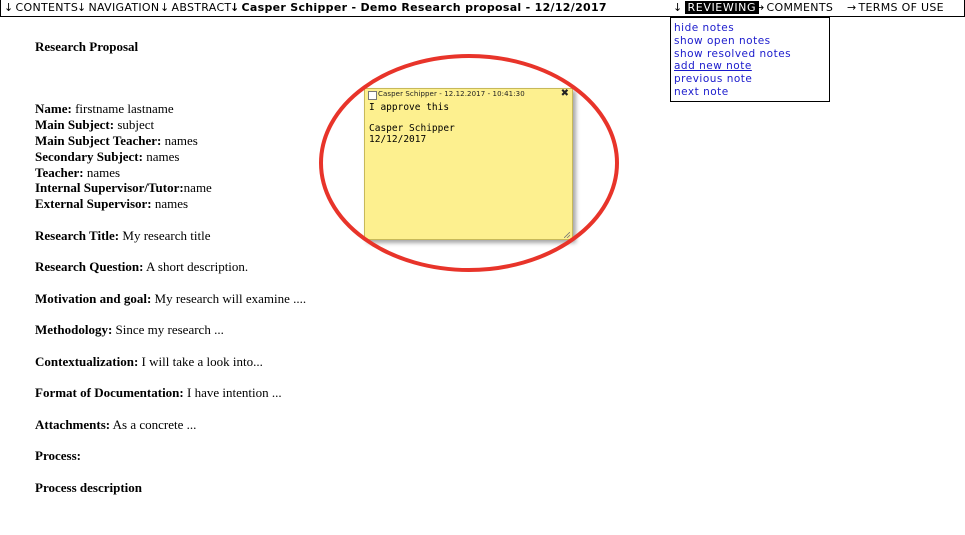  I want to click on reviewing-menu-toggle: ↓ REVIEWING, so click(716, 8).